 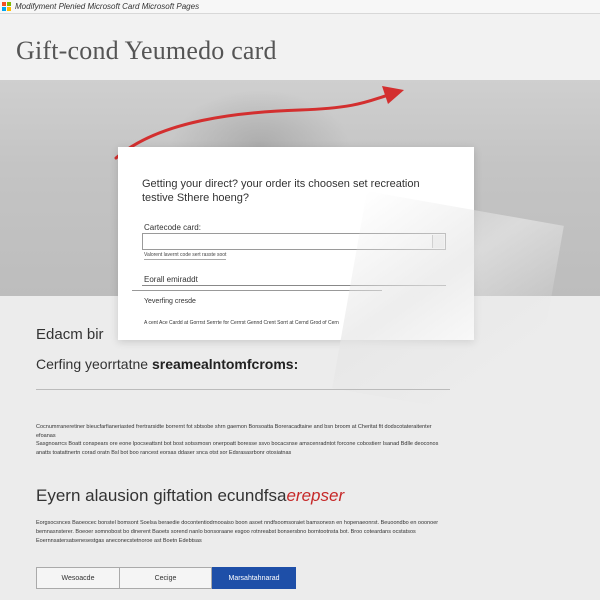 I want to click on heading-accent: erepse, so click(x=312, y=495).